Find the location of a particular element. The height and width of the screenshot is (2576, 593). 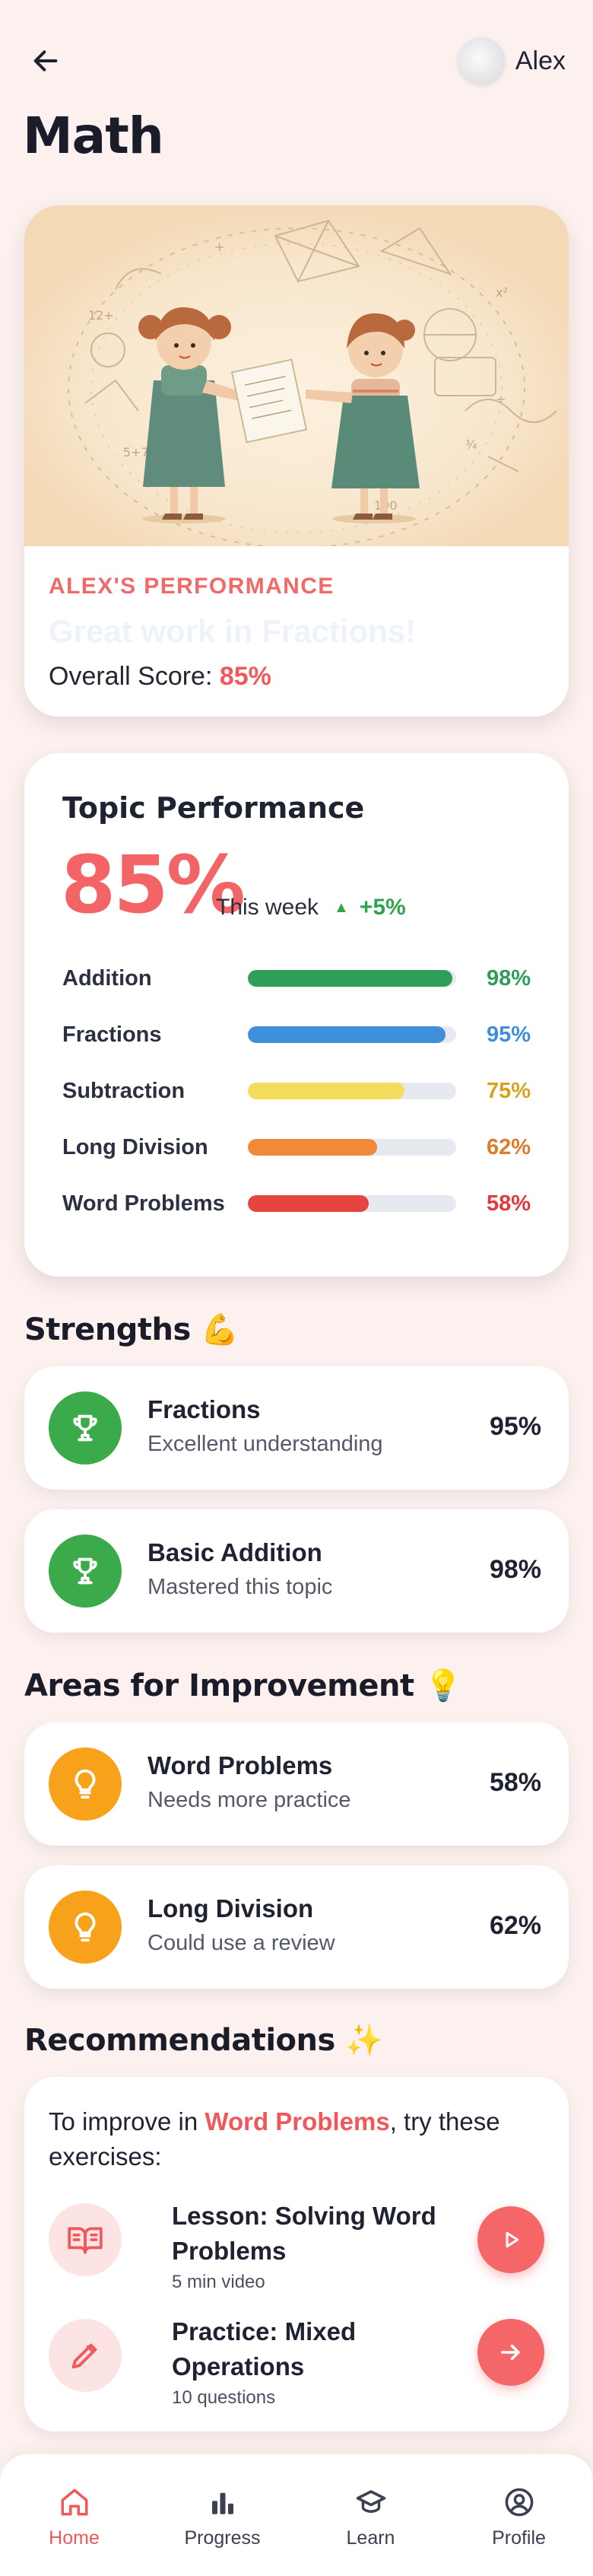

topic-row: Long Division 62% is located at coordinates (307, 1147).